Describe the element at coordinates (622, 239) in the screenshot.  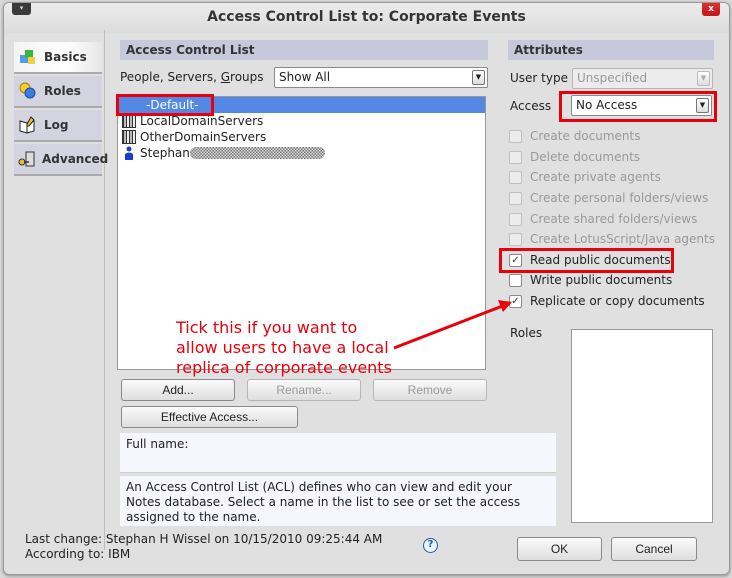
I see `checkbox-label: Create LotusScript/Java agents` at that location.